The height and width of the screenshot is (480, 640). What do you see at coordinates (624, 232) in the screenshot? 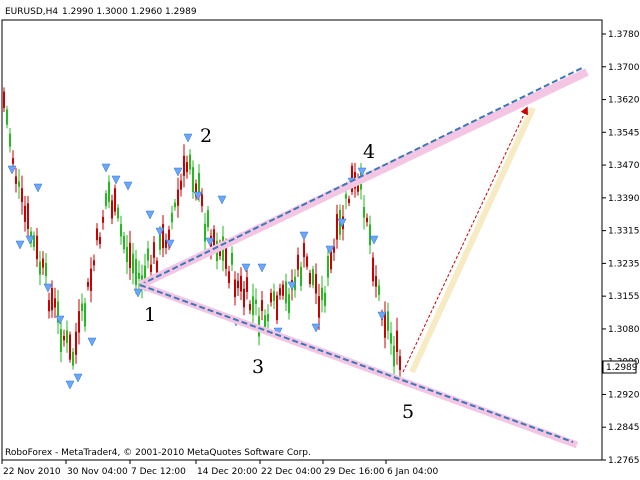
I see `y-tick-label: 1.3315` at bounding box center [624, 232].